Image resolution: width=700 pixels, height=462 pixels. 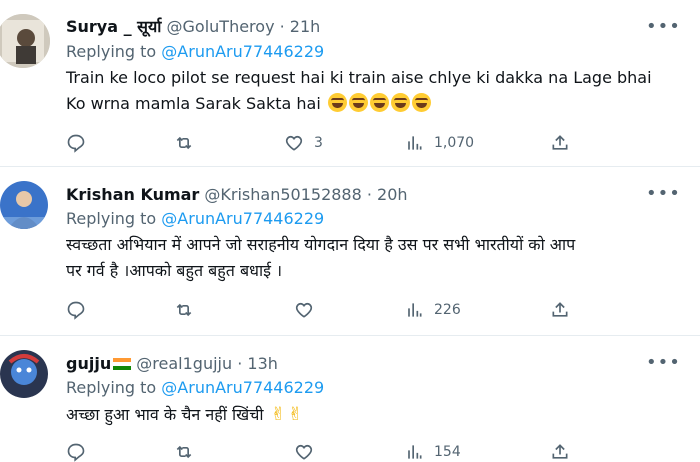 I want to click on victory-hand-icon: ✌ ✌, so click(x=286, y=414).